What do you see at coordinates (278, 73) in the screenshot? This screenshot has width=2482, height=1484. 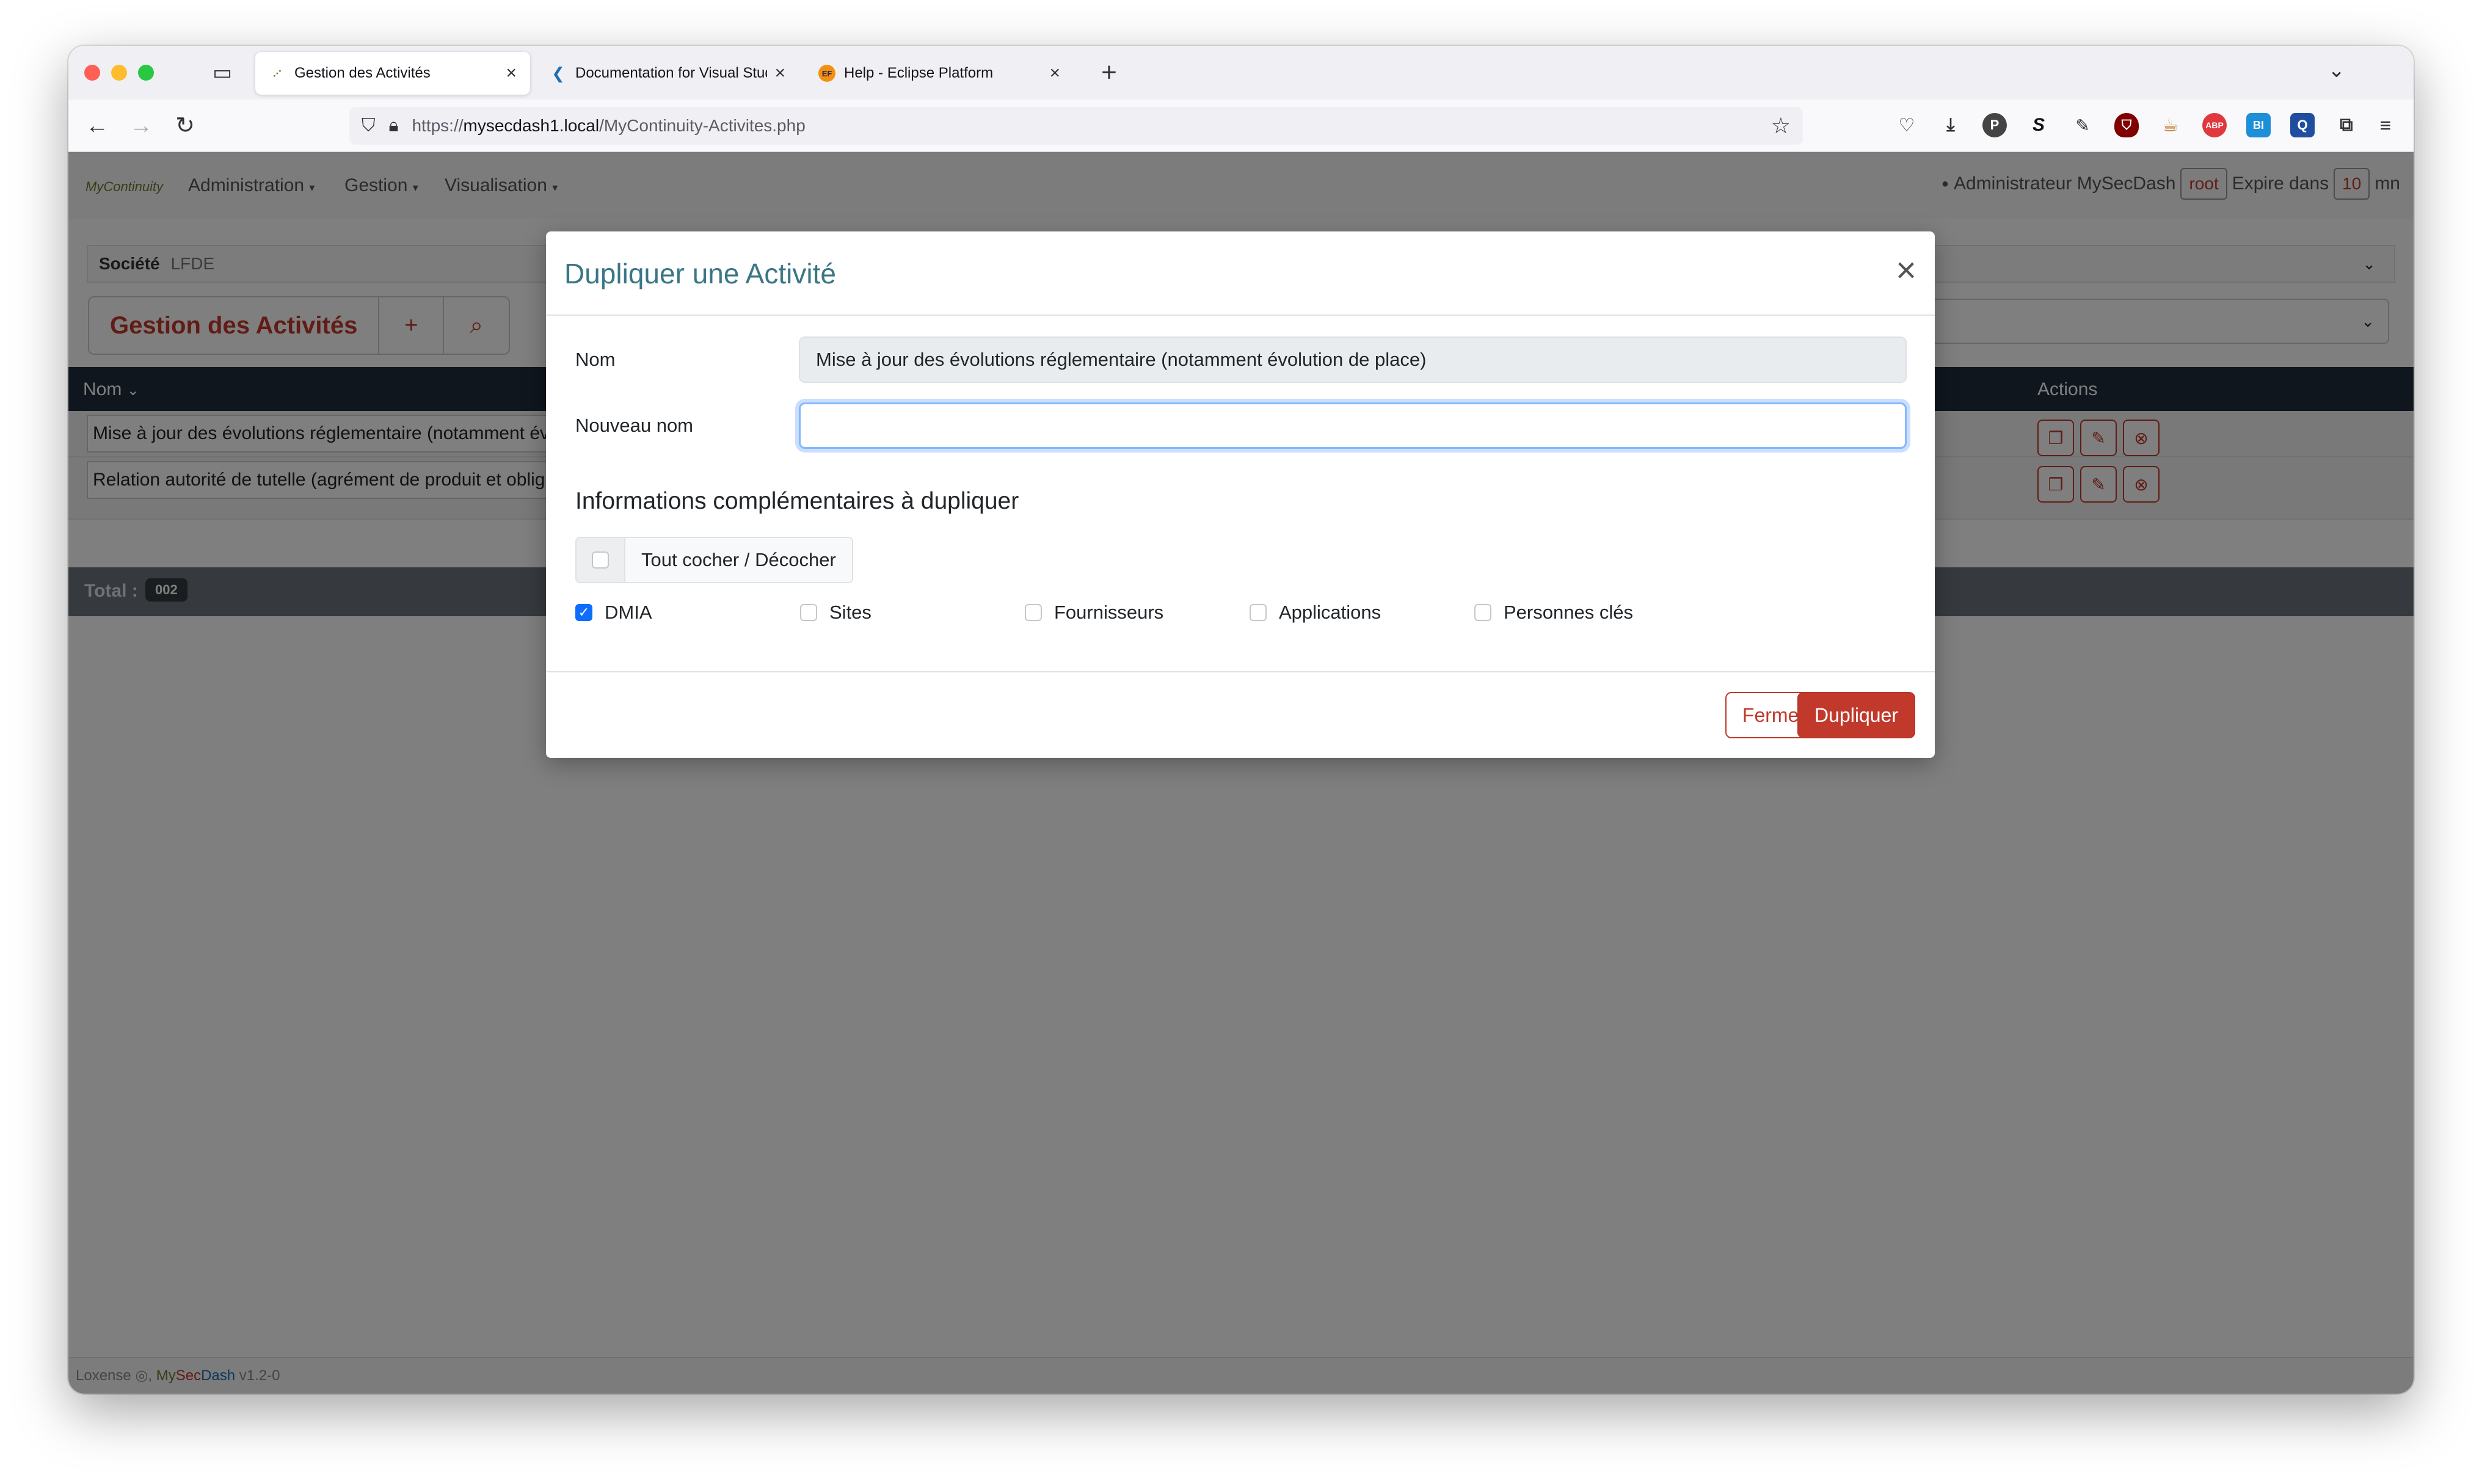 I see `mycontinuity-favicon-icon: ⋰` at bounding box center [278, 73].